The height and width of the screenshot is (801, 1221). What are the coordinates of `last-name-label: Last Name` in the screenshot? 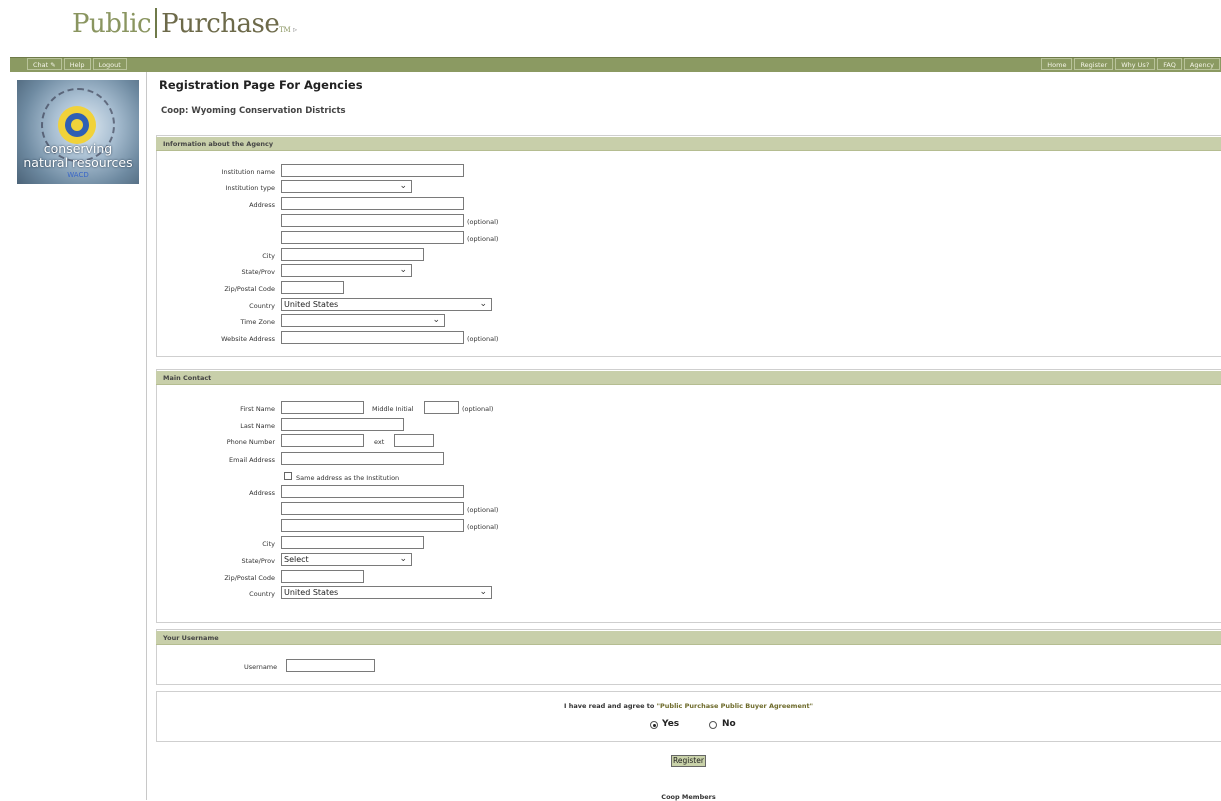 It's located at (257, 426).